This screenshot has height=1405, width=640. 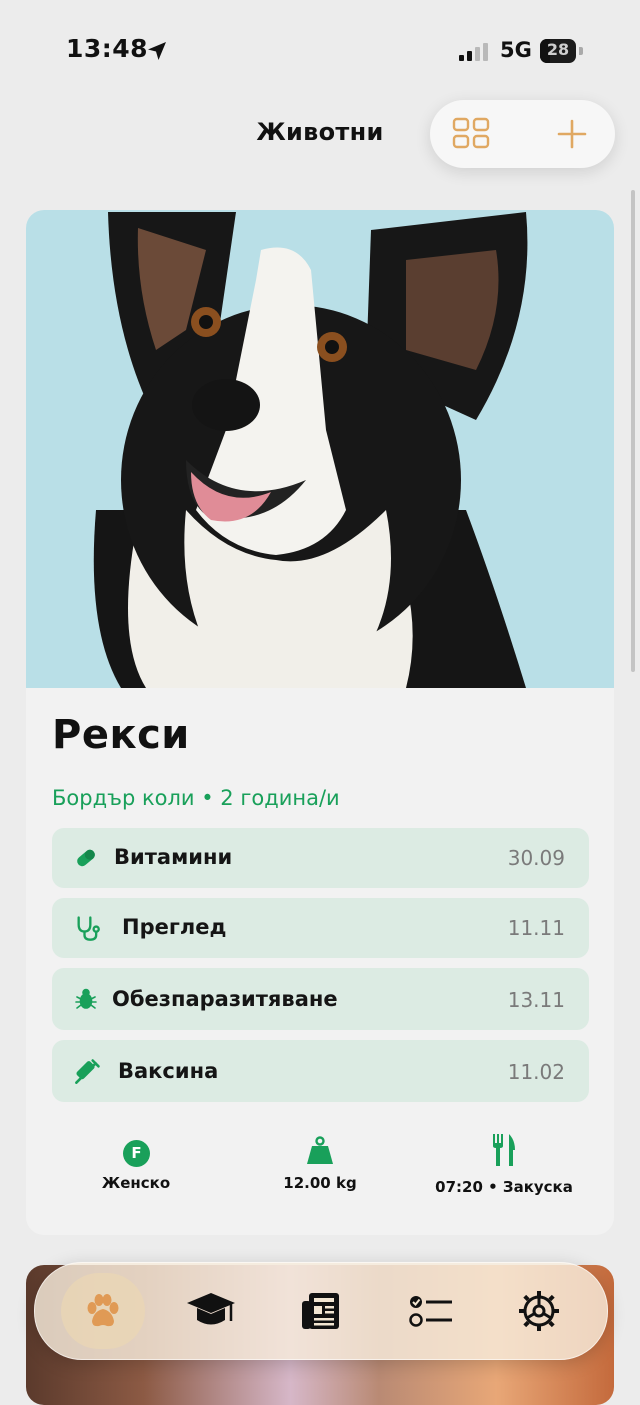 I want to click on tab-education, so click(x=211, y=1311).